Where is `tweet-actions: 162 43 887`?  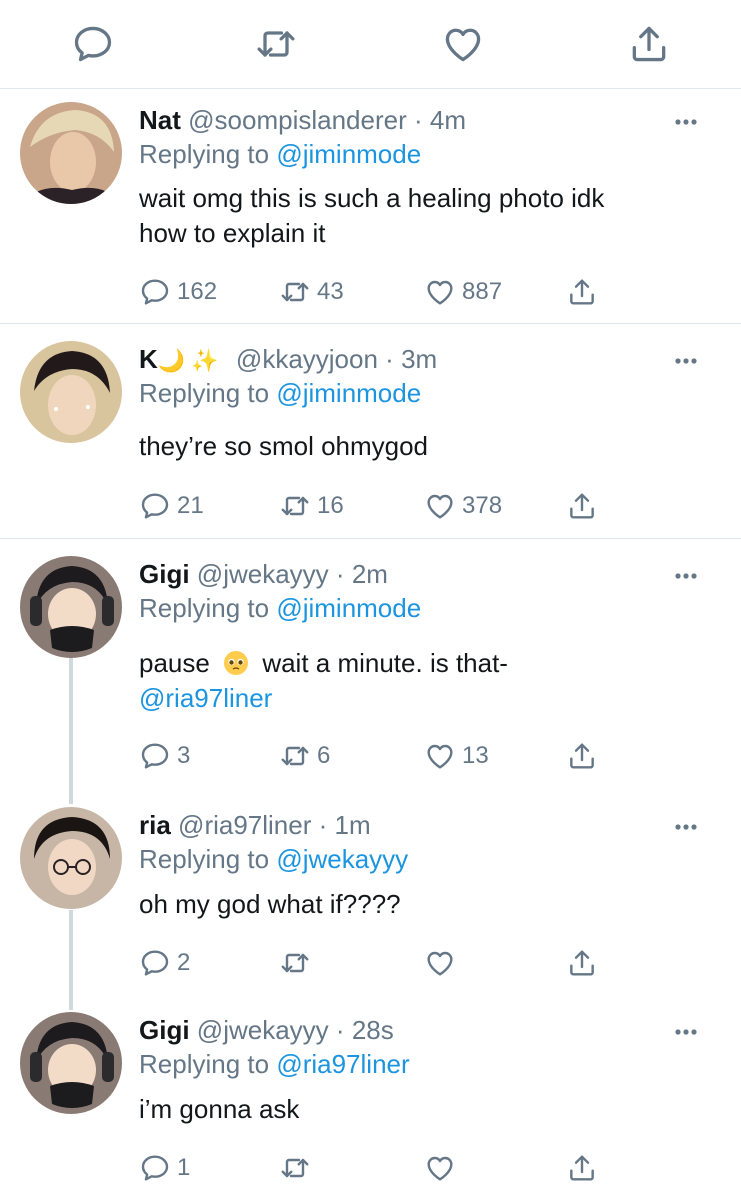
tweet-actions: 162 43 887 is located at coordinates (379, 292).